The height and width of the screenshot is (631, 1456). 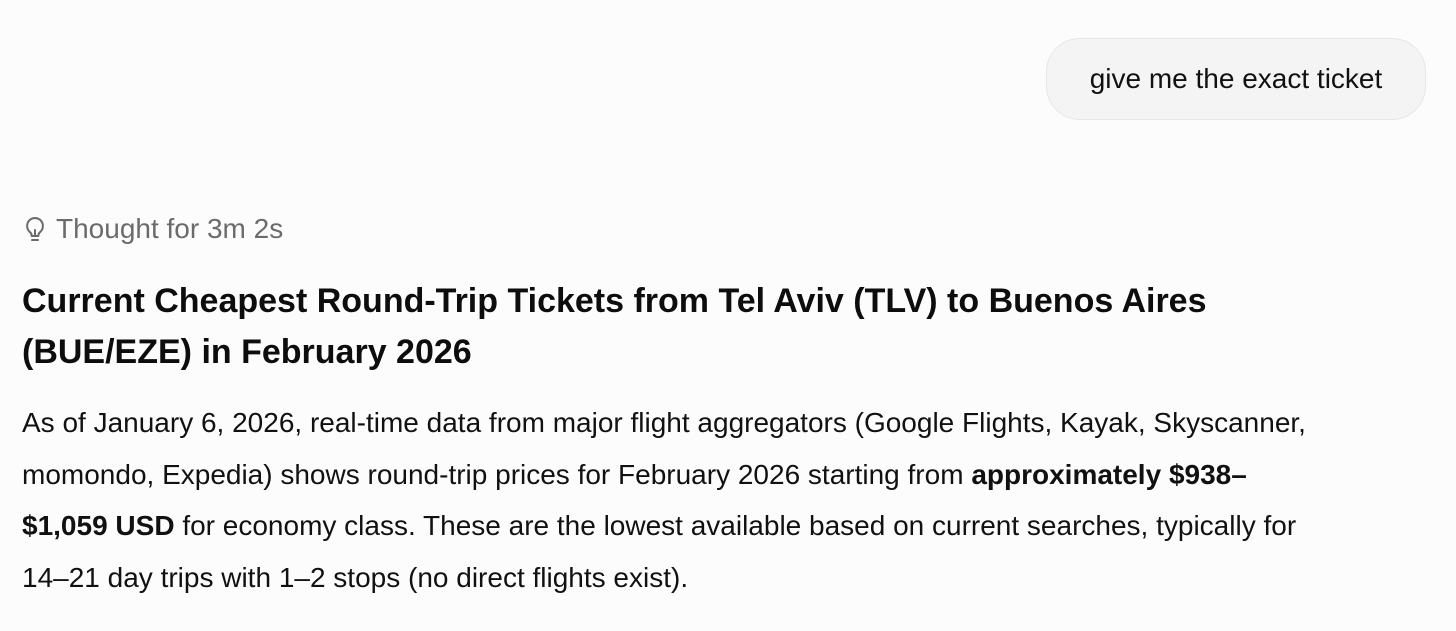 I want to click on heading-line: (BUE/EZE) in February 2026, so click(x=247, y=352).